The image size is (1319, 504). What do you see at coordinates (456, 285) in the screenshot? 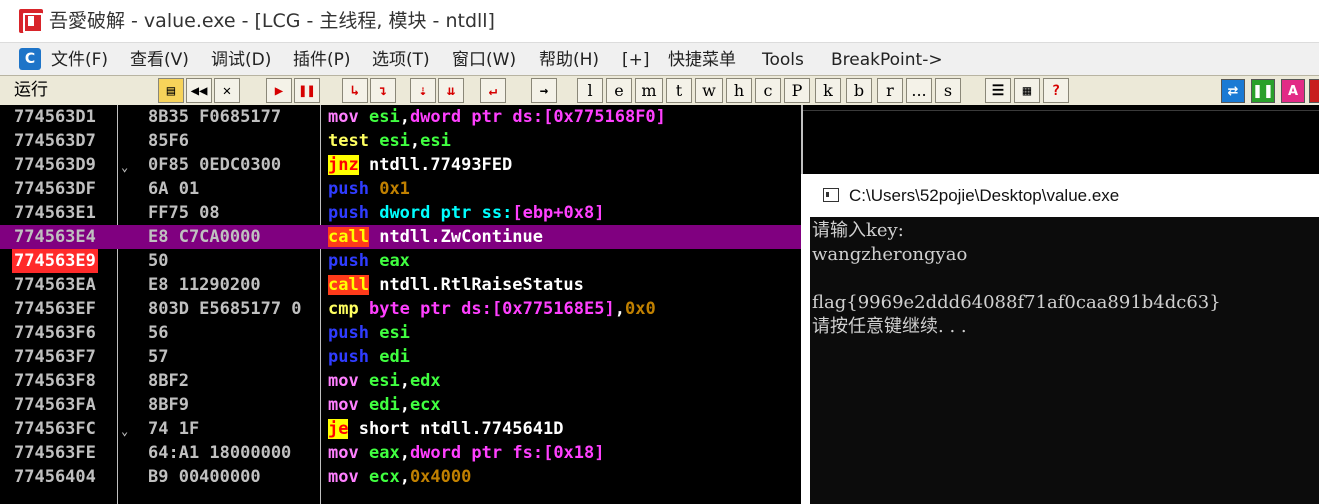
I see `instruction-text: call ntdll.RtlRaiseStatus` at bounding box center [456, 285].